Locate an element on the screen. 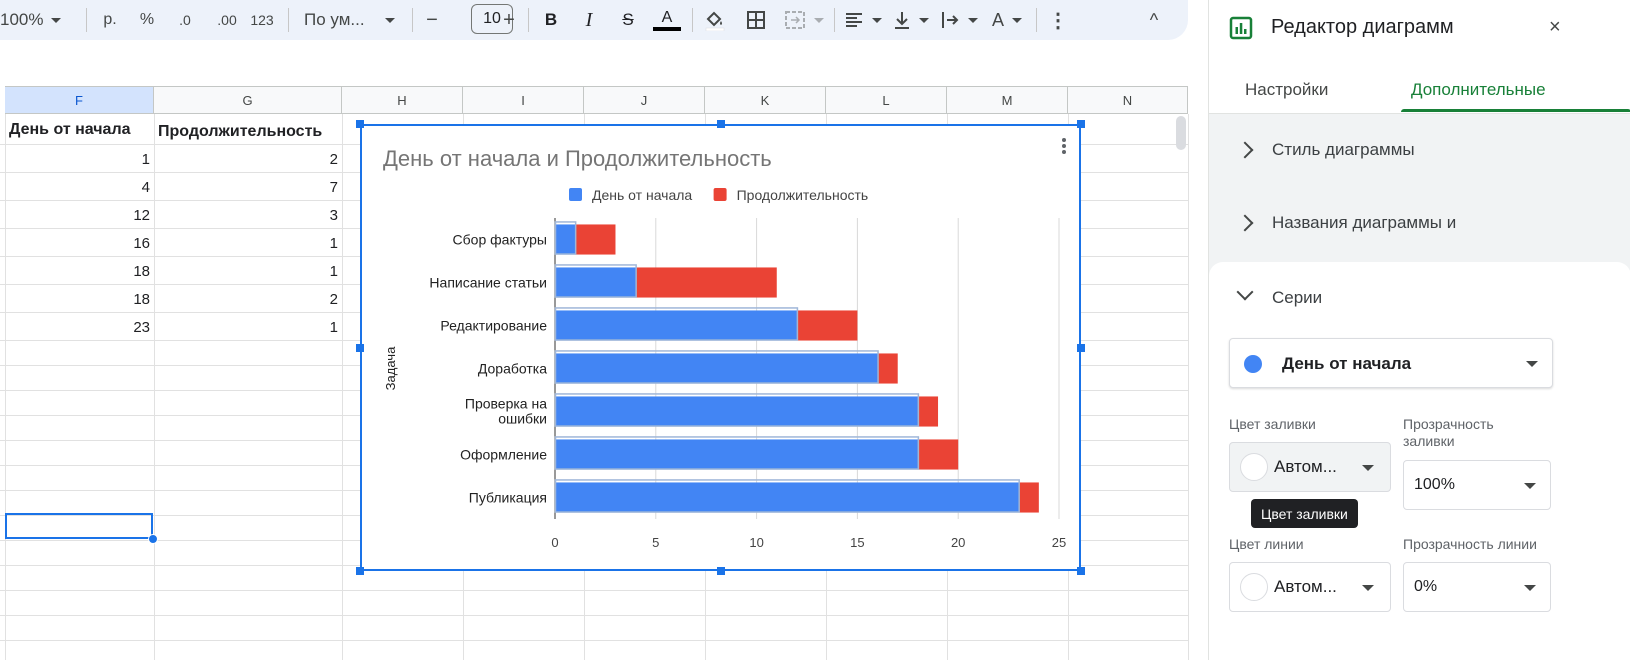  fill-opacity-value: 100% is located at coordinates (1434, 484).